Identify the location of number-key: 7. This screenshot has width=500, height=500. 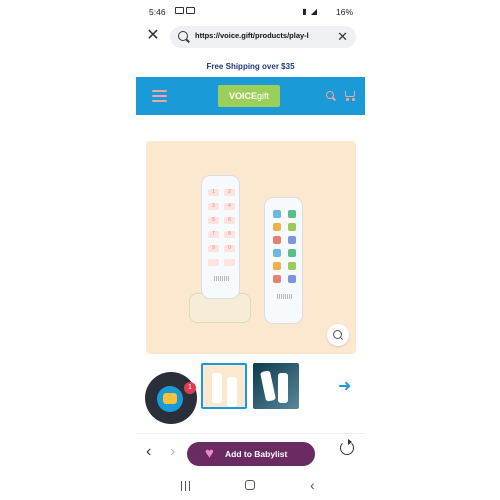
(213, 234).